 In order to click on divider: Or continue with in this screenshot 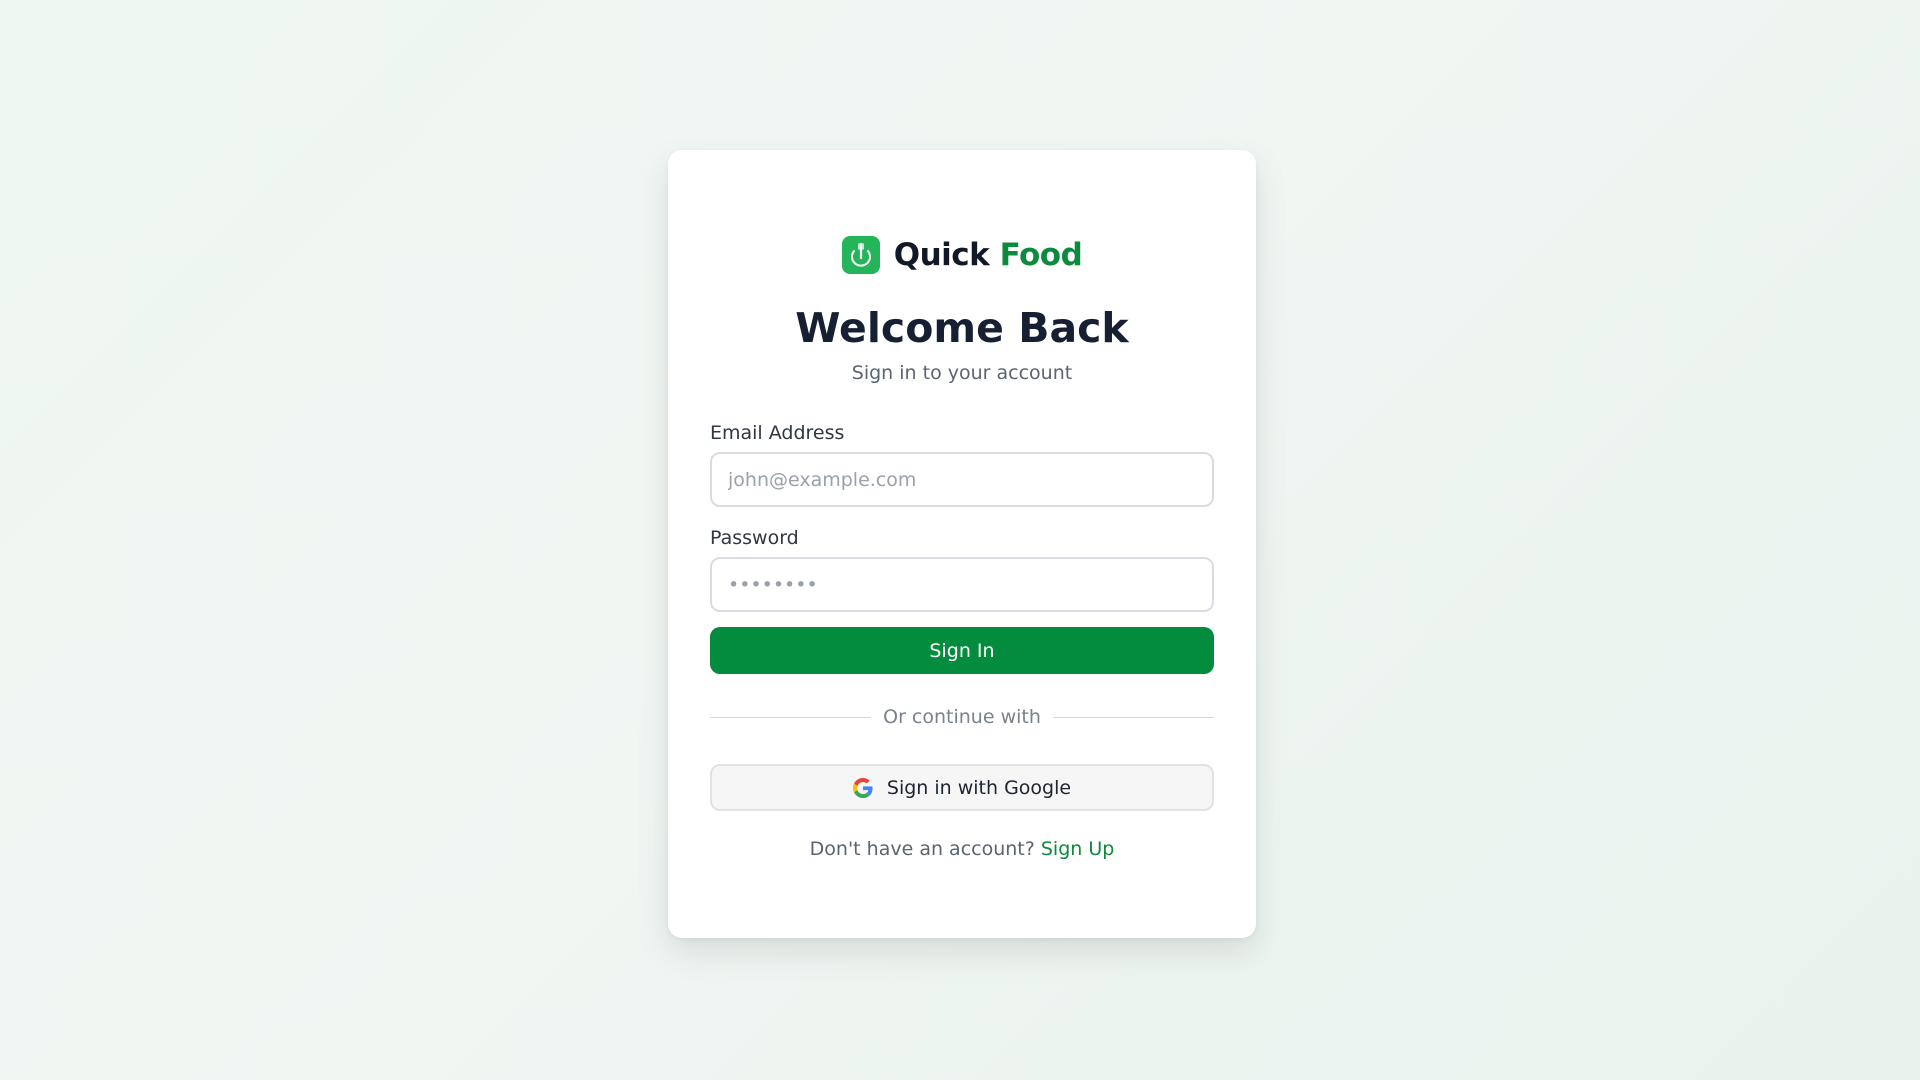, I will do `click(962, 717)`.